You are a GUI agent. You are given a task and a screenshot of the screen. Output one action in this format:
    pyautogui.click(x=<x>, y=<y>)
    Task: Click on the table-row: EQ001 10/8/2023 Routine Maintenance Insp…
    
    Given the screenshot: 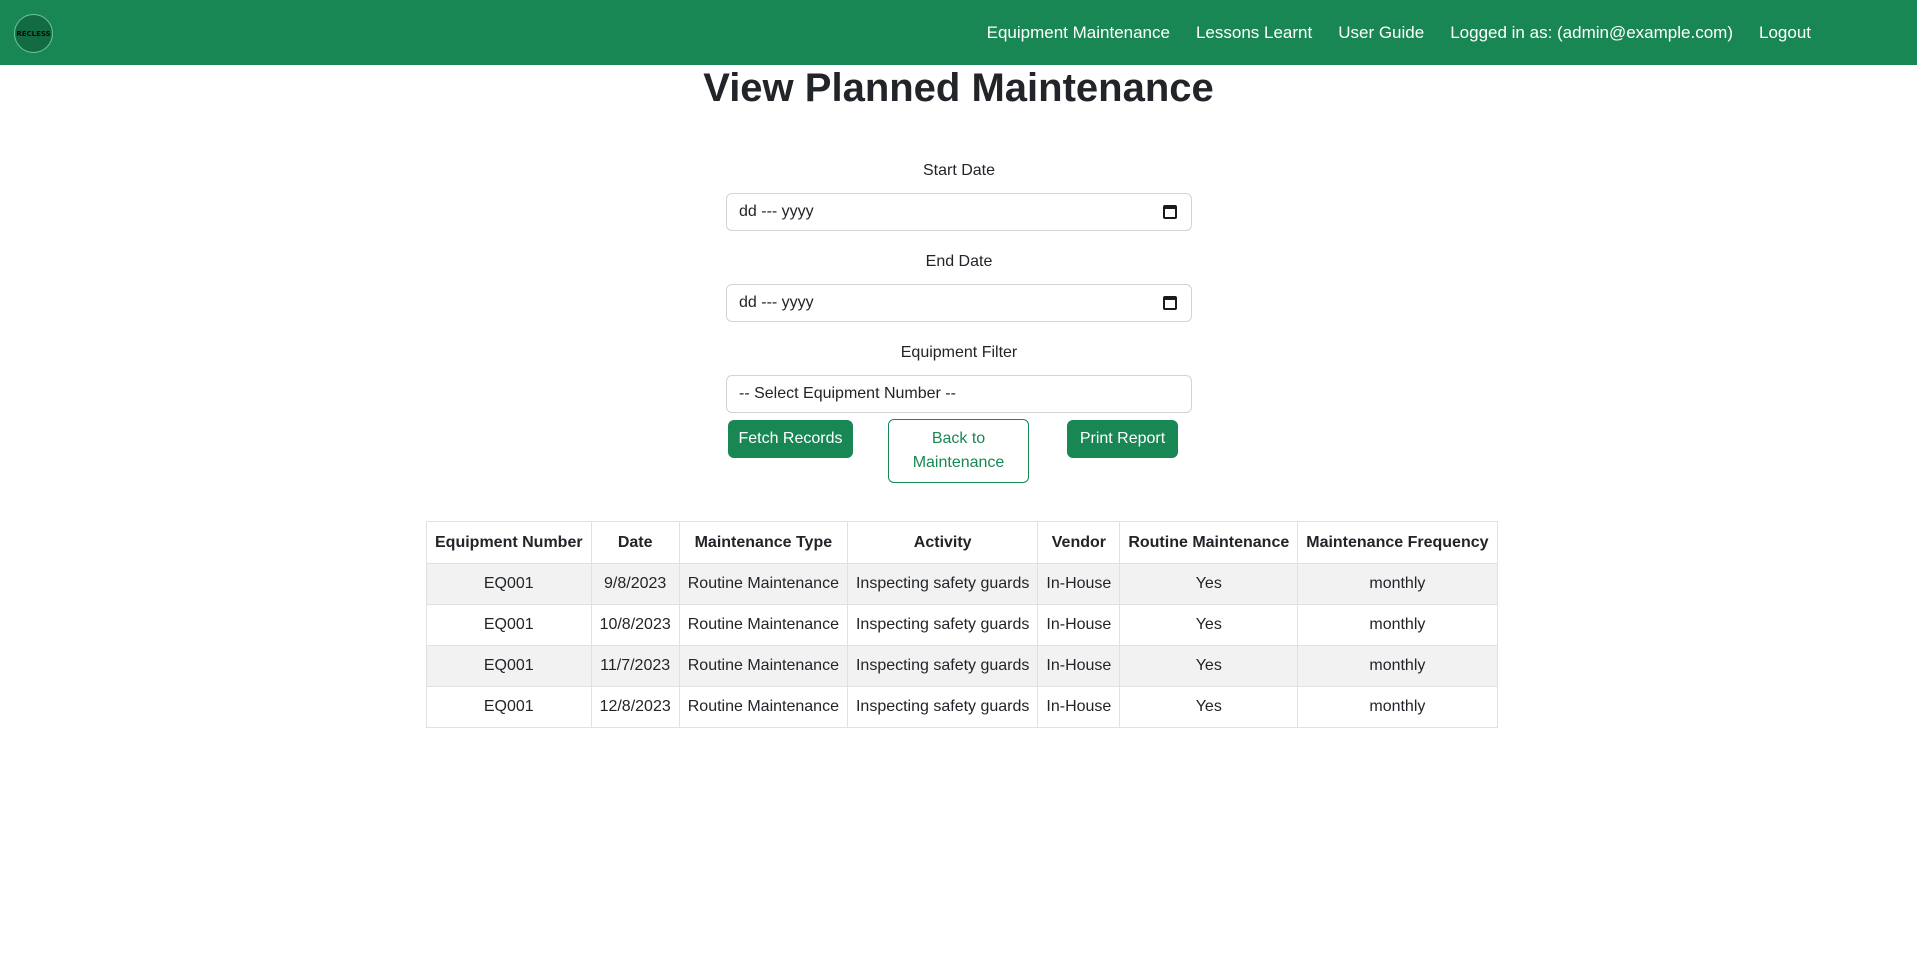 What is the action you would take?
    pyautogui.click(x=962, y=625)
    